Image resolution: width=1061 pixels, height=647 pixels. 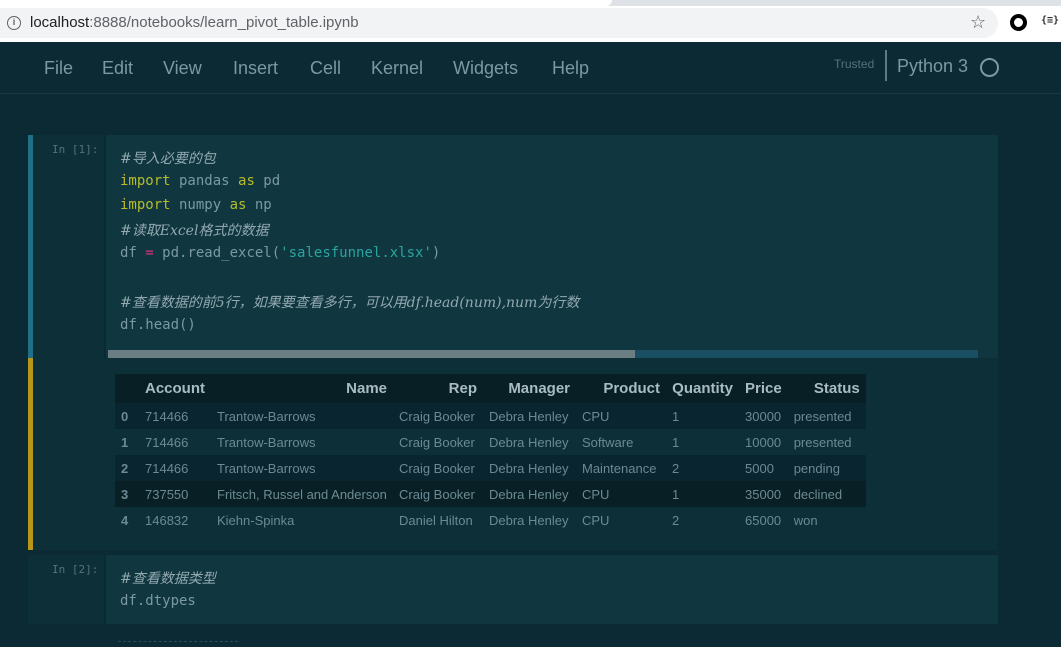 What do you see at coordinates (133, 253) in the screenshot?
I see `variable: df` at bounding box center [133, 253].